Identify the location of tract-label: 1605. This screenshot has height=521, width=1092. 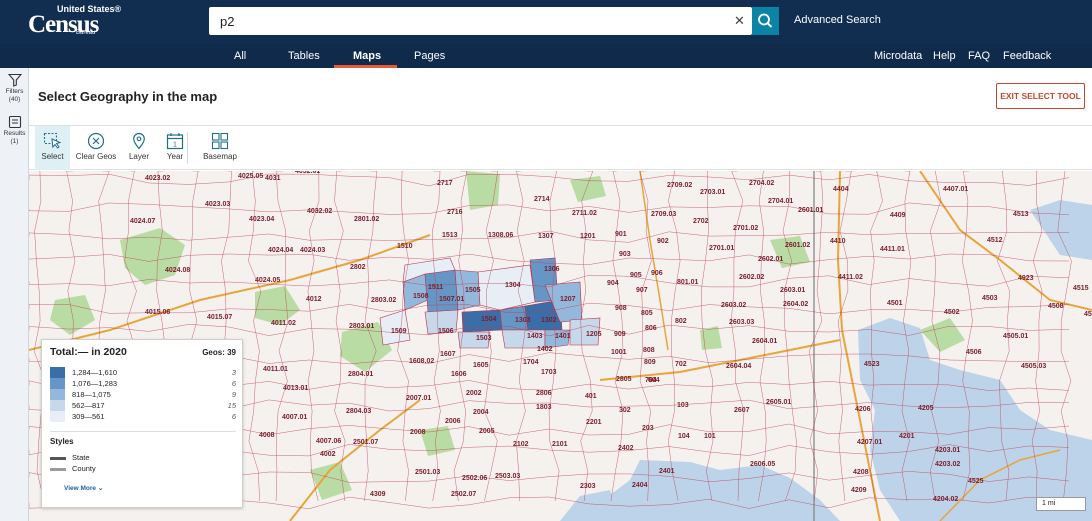
(481, 365).